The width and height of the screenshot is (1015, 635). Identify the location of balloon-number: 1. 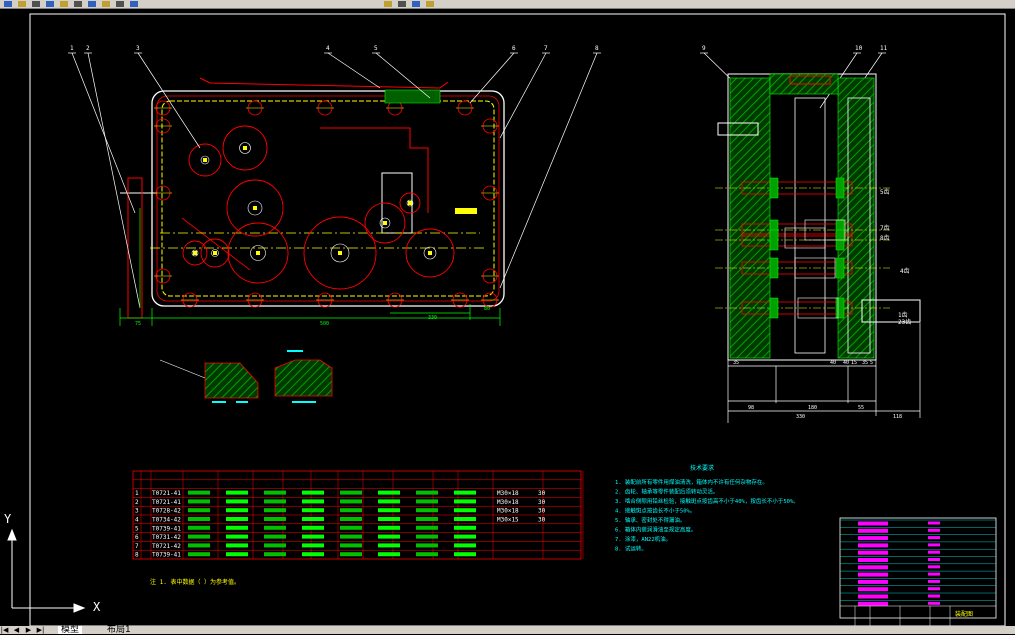
(72, 48).